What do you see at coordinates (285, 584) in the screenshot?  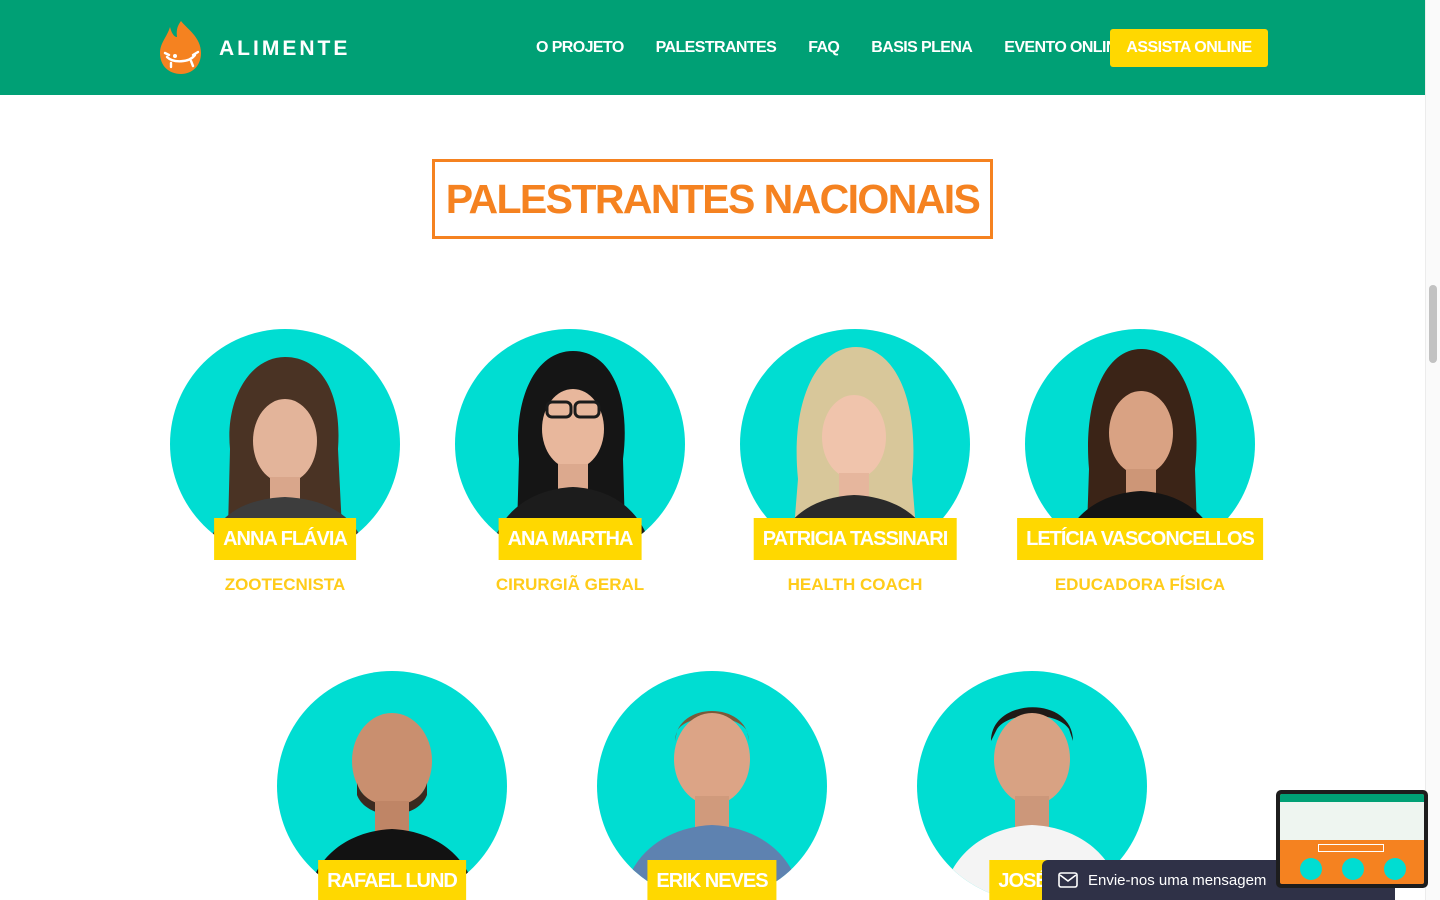 I see `speaker-role: ZOOTECNISTA` at bounding box center [285, 584].